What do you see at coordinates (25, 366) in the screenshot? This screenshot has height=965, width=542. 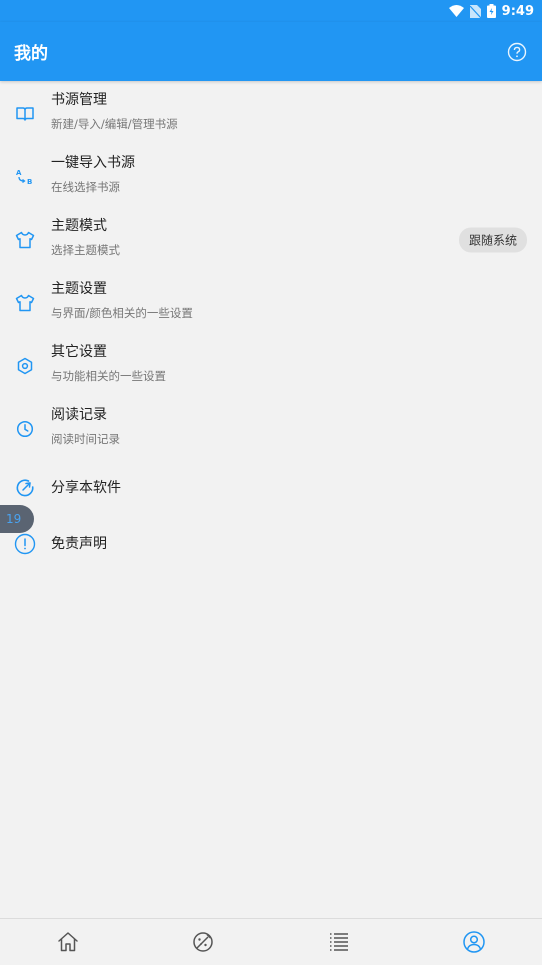 I see `gear-icon` at bounding box center [25, 366].